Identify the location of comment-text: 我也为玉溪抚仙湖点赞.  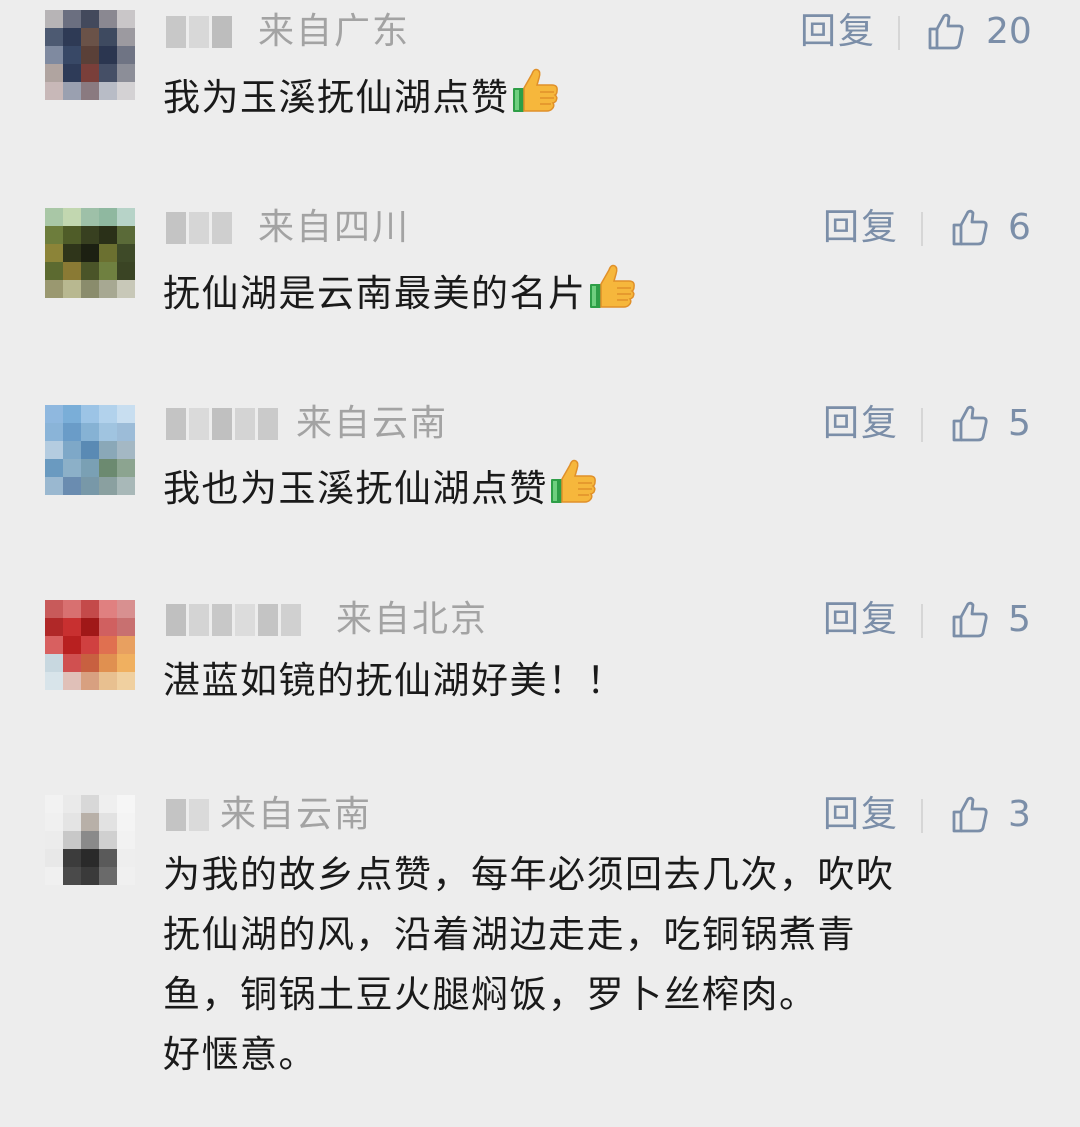
(598, 487).